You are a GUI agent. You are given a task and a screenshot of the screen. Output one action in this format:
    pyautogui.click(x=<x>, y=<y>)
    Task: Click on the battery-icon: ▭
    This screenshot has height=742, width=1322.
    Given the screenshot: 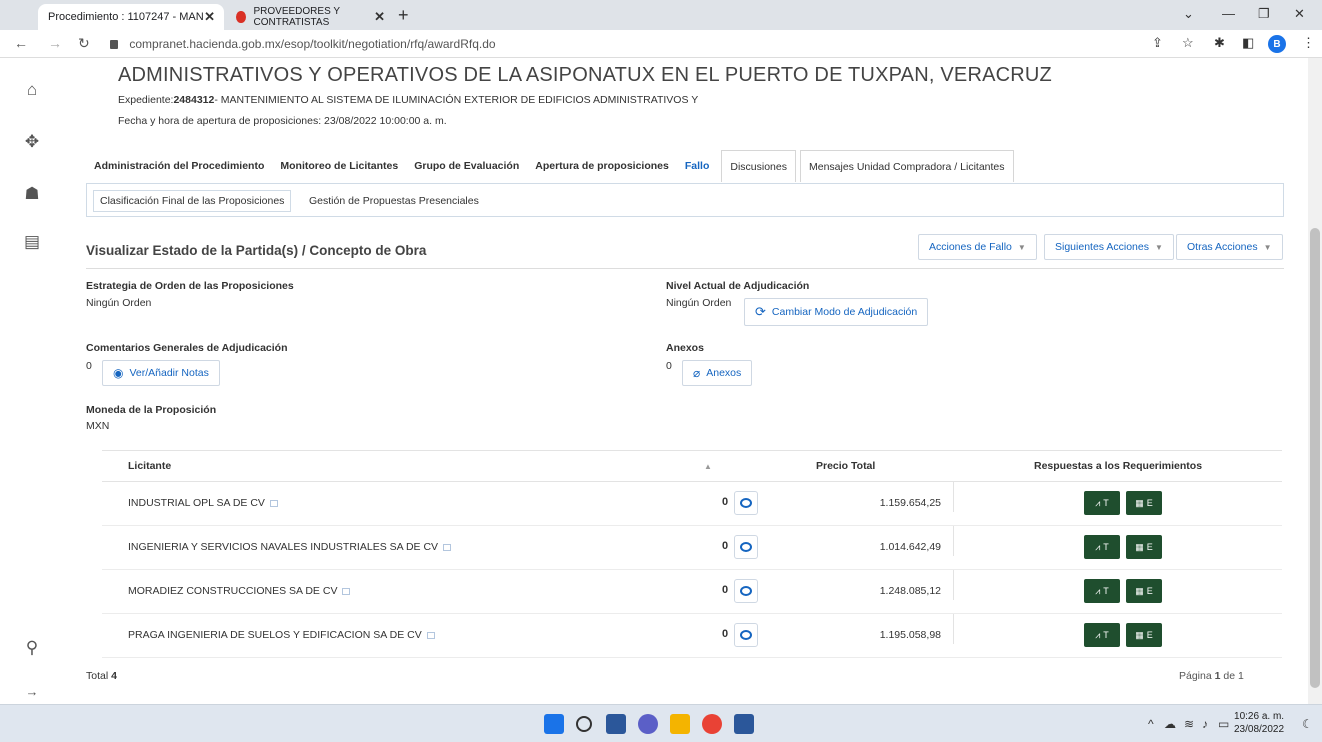 What is the action you would take?
    pyautogui.click(x=1223, y=724)
    